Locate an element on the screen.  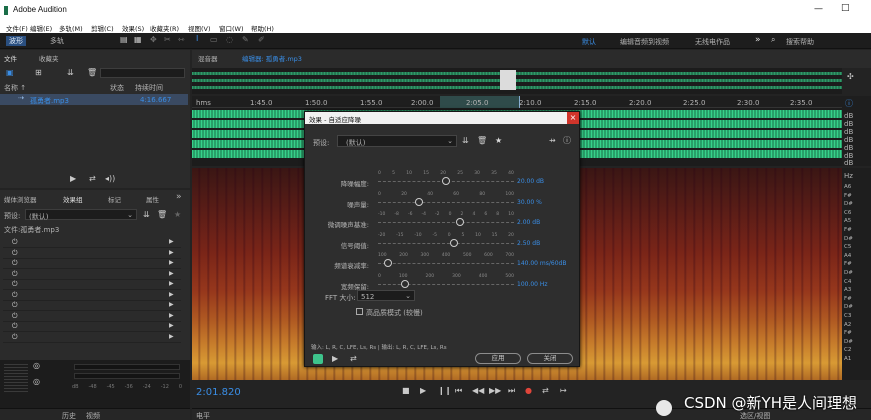
slider-value: 2.00 dB is located at coordinates (528, 222).